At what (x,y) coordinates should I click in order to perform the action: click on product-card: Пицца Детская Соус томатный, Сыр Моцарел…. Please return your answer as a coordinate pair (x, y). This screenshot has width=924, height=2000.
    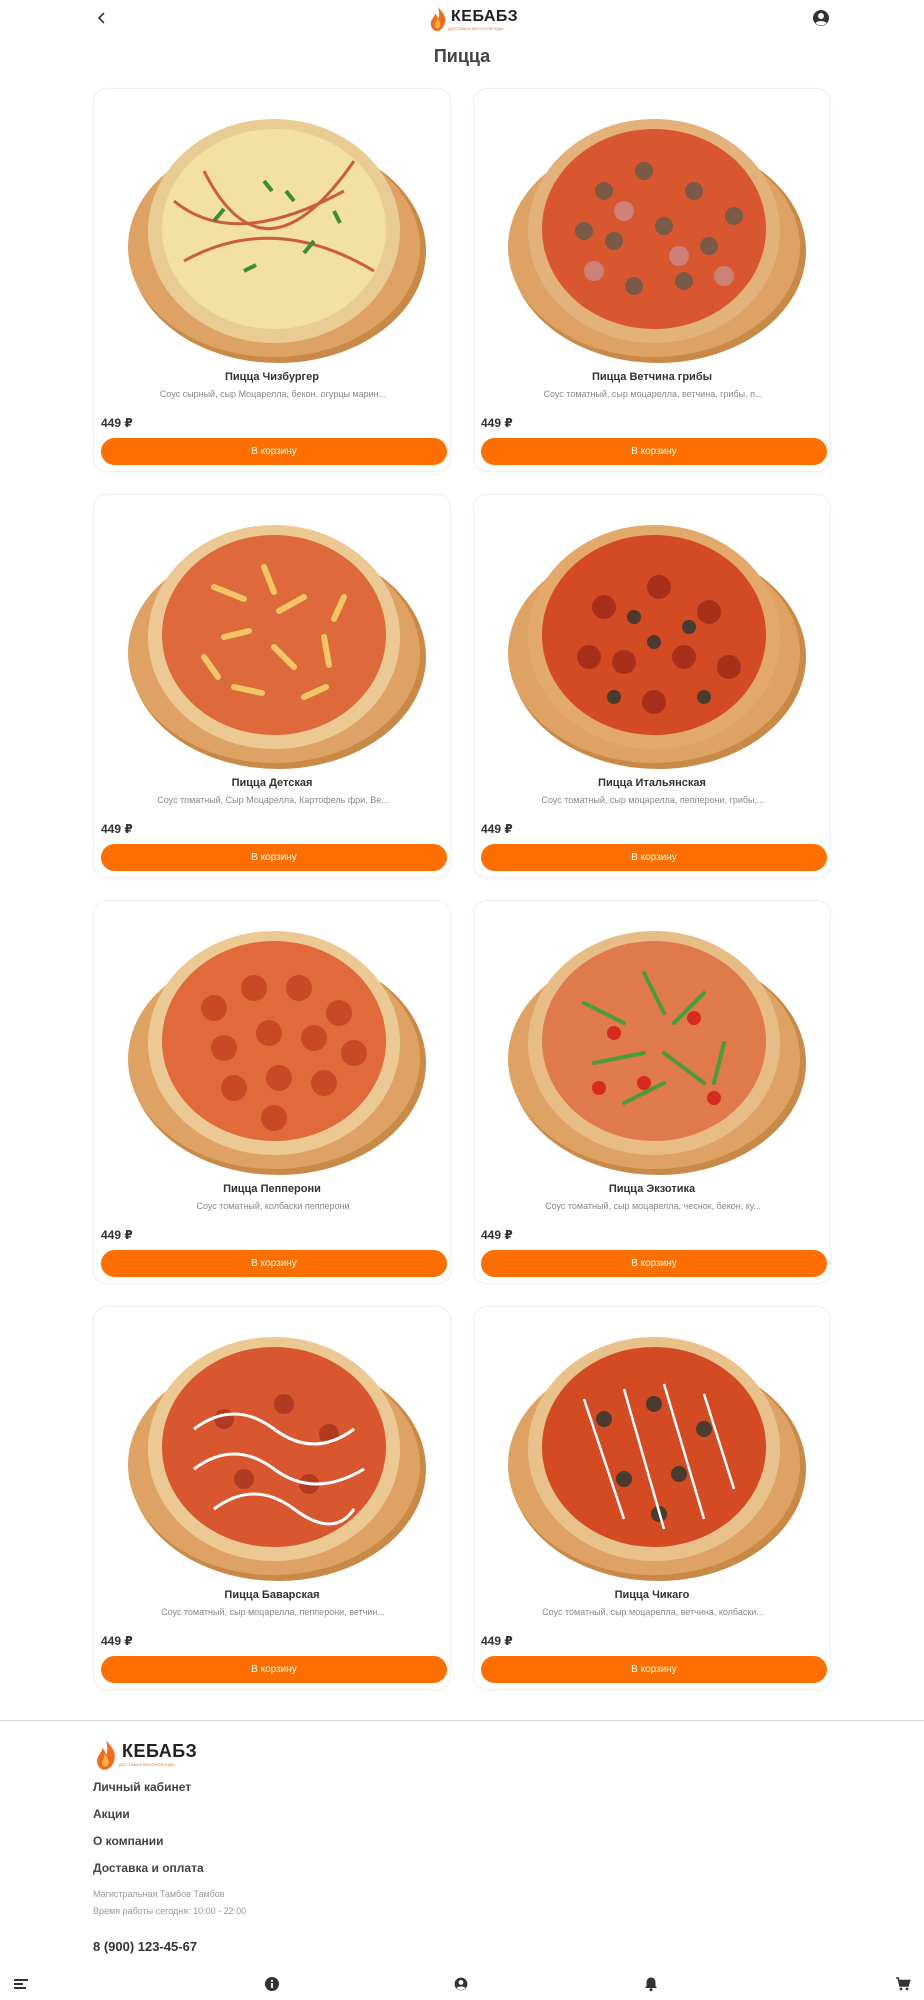
    Looking at the image, I should click on (272, 686).